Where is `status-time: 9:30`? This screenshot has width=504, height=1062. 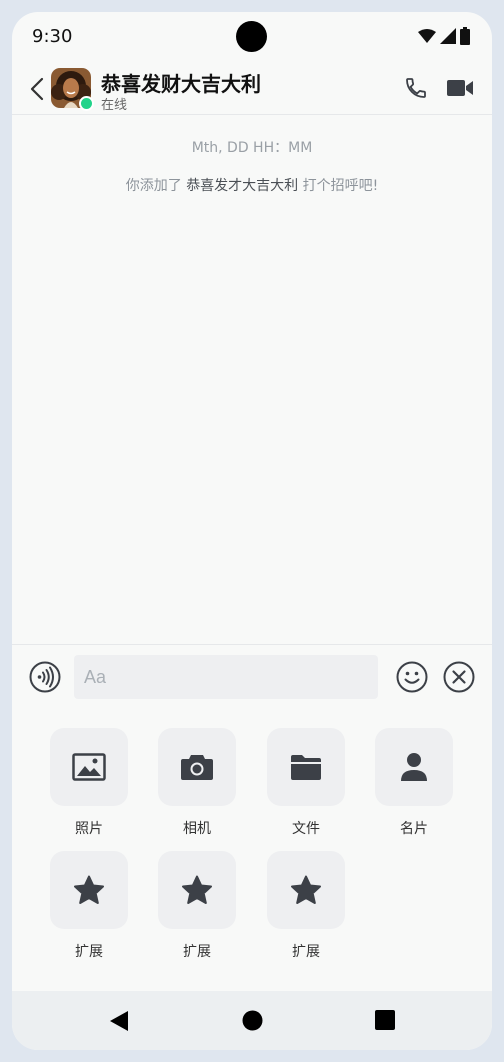
status-time: 9:30 is located at coordinates (52, 36).